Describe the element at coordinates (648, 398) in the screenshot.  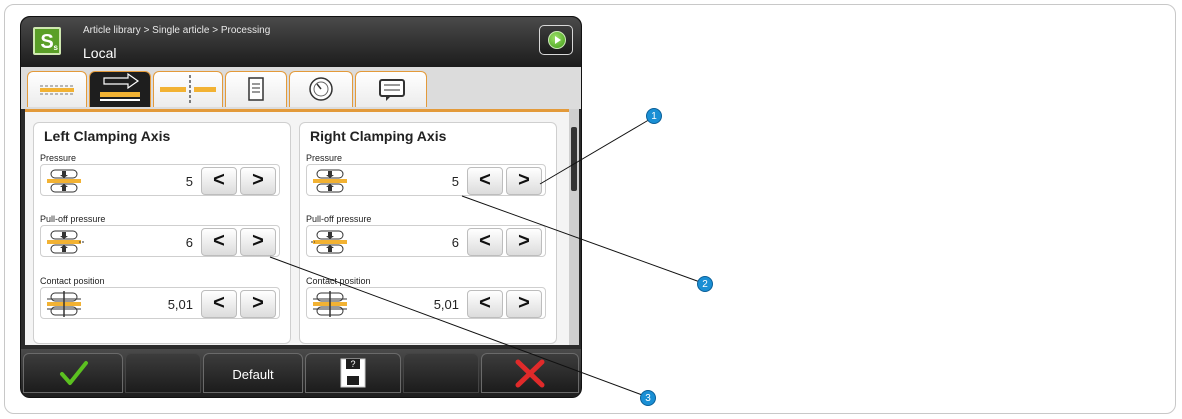
I see `callout-3: 3` at that location.